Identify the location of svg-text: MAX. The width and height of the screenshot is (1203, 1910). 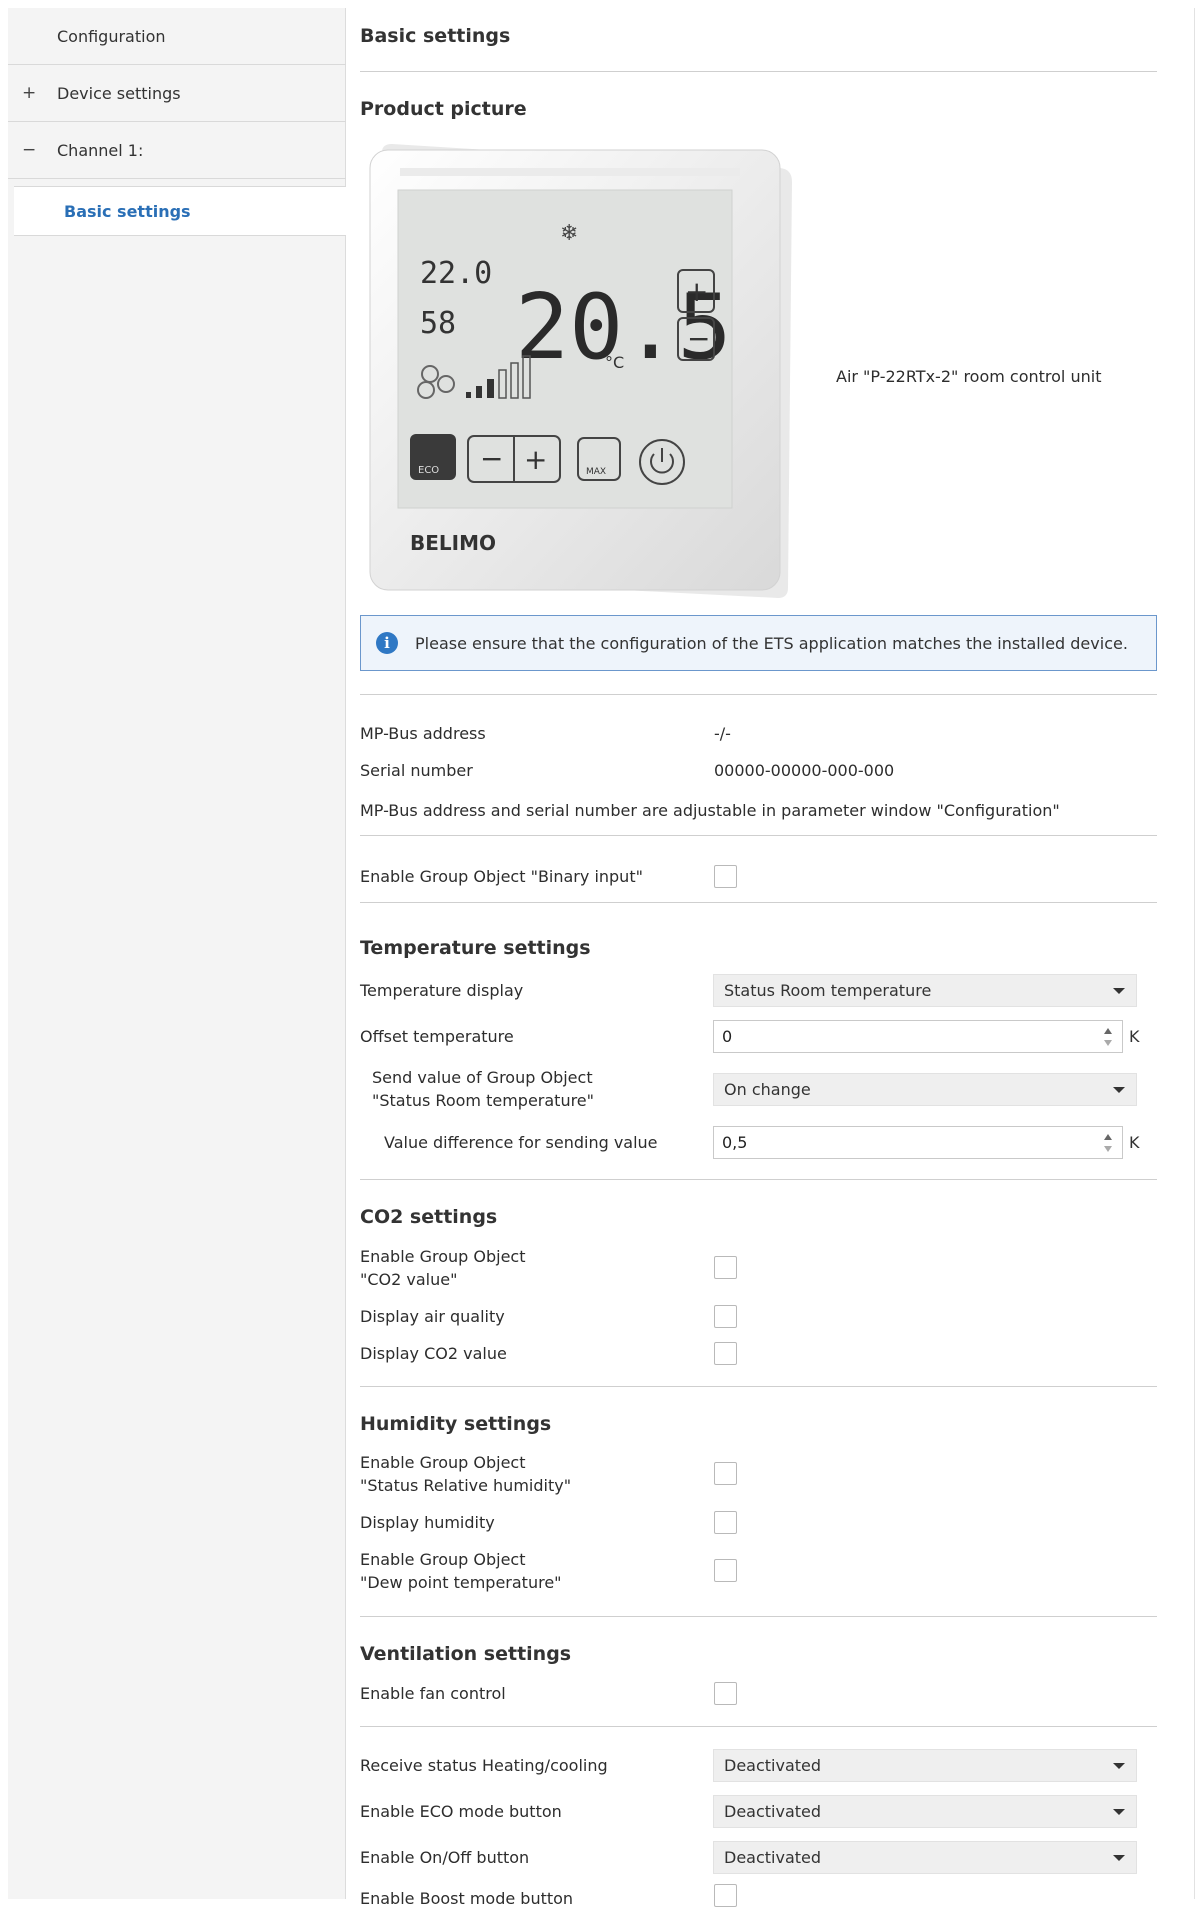
(596, 472).